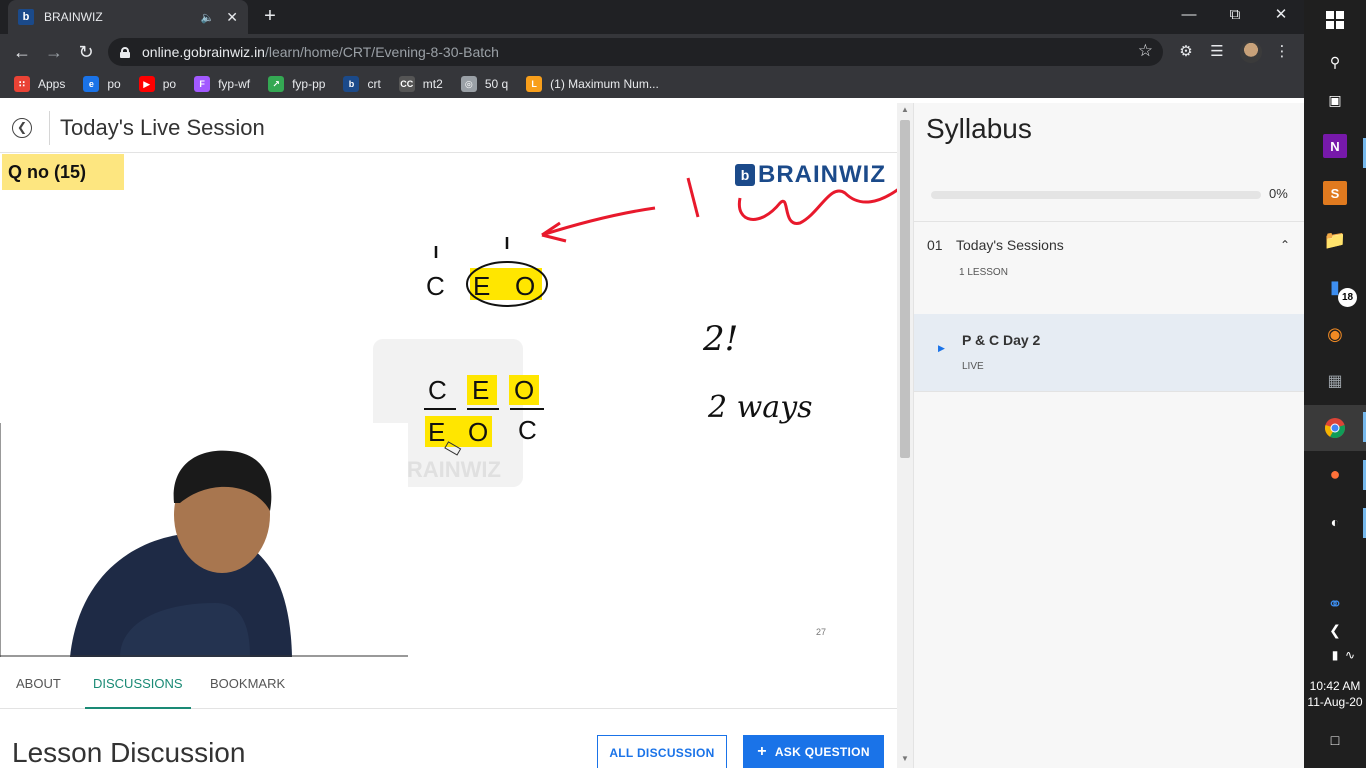  I want to click on lock-icon, so click(125, 52).